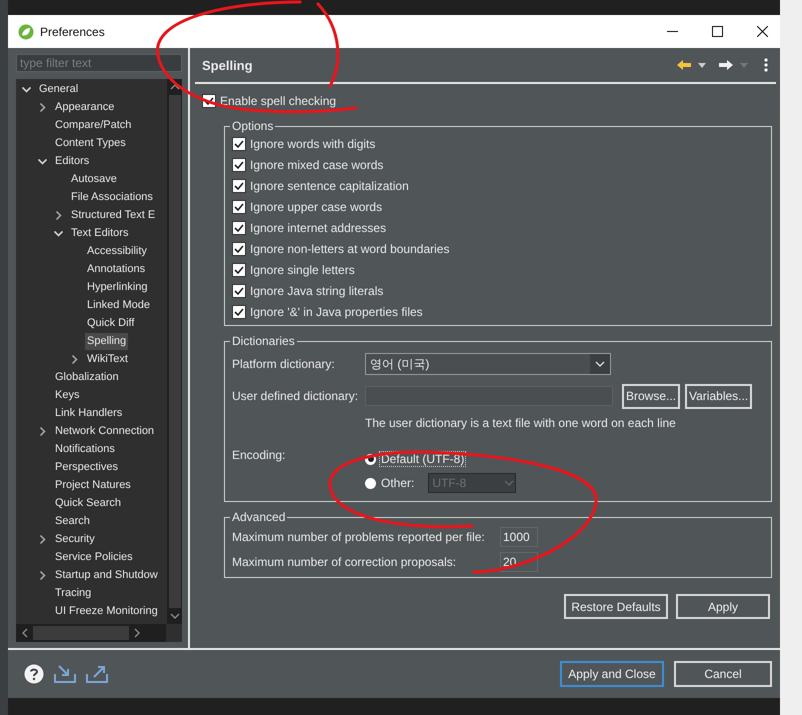  Describe the element at coordinates (106, 341) in the screenshot. I see `tree-item: Spelling` at that location.